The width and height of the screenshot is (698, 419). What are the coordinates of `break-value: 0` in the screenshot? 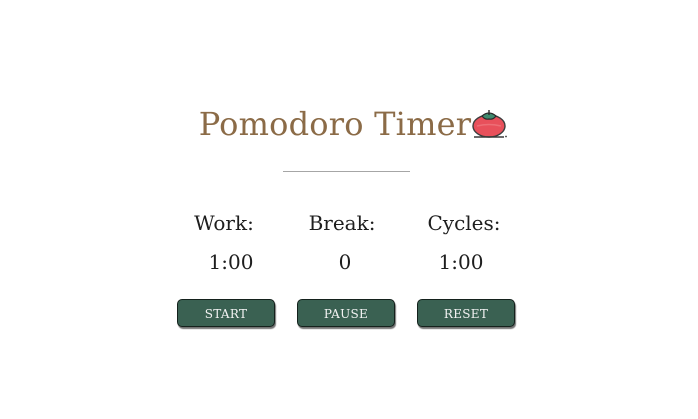 It's located at (345, 262).